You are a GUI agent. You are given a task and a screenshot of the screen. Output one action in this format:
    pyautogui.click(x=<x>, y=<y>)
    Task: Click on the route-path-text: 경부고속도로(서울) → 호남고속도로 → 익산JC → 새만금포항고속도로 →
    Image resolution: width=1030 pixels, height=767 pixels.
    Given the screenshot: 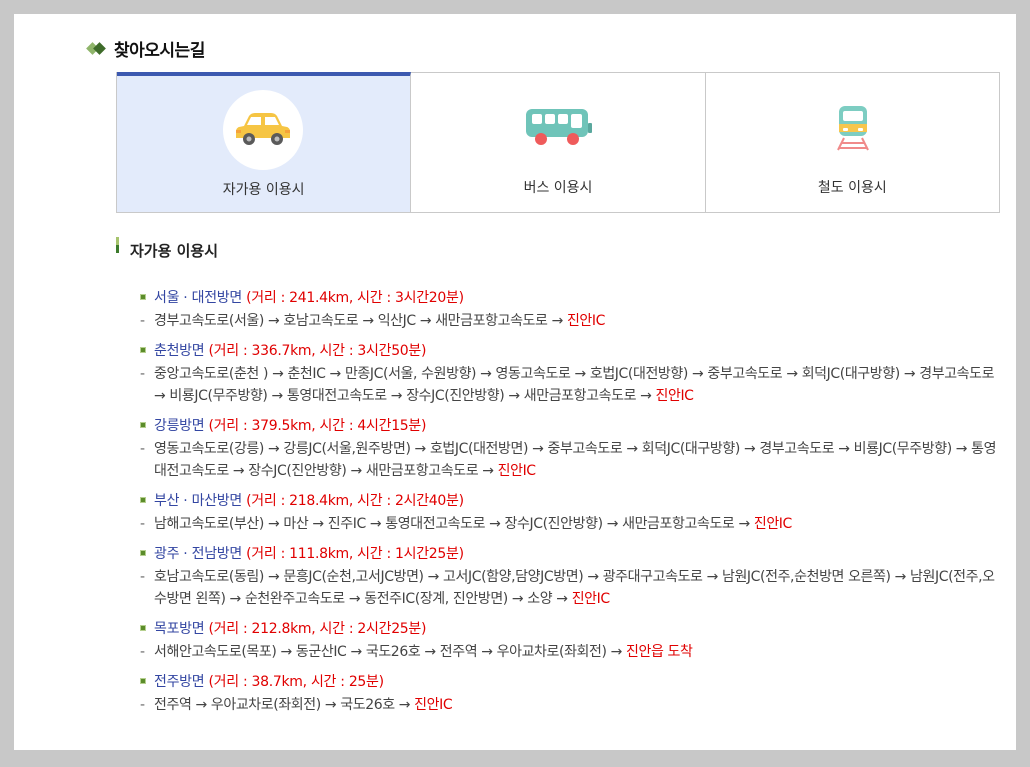 What is the action you would take?
    pyautogui.click(x=360, y=321)
    